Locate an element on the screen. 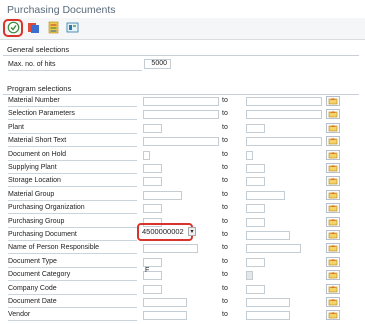  info-icon is located at coordinates (72, 27).